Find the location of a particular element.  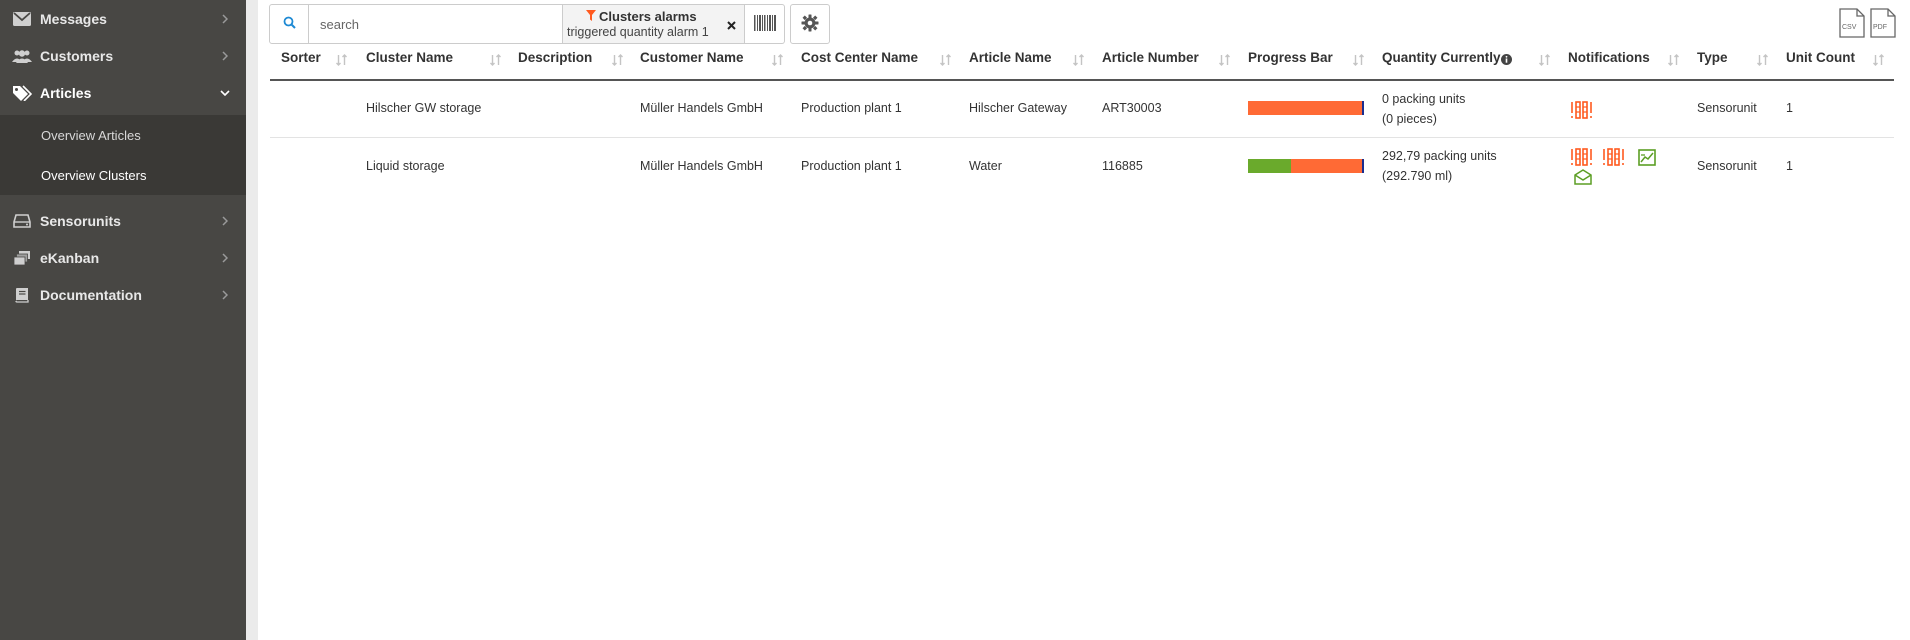

export-csv-button: CSV is located at coordinates (1852, 23).